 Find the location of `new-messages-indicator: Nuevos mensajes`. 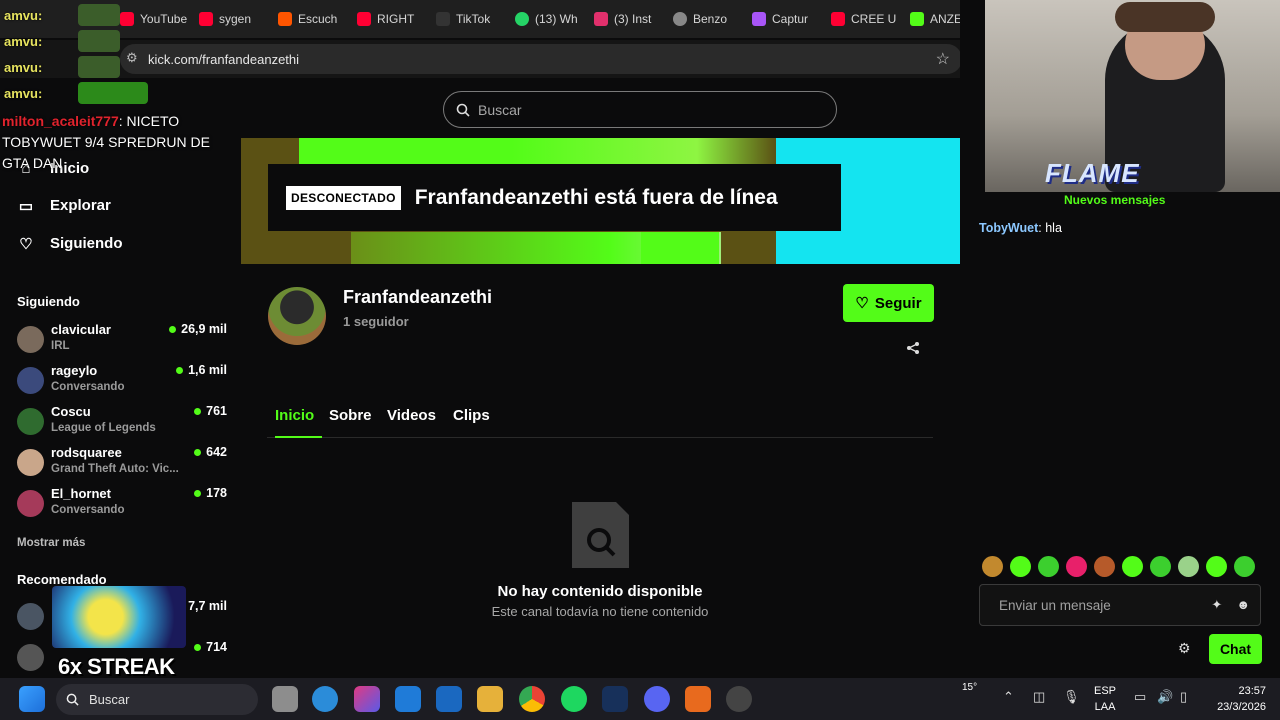

new-messages-indicator: Nuevos mensajes is located at coordinates (1114, 200).